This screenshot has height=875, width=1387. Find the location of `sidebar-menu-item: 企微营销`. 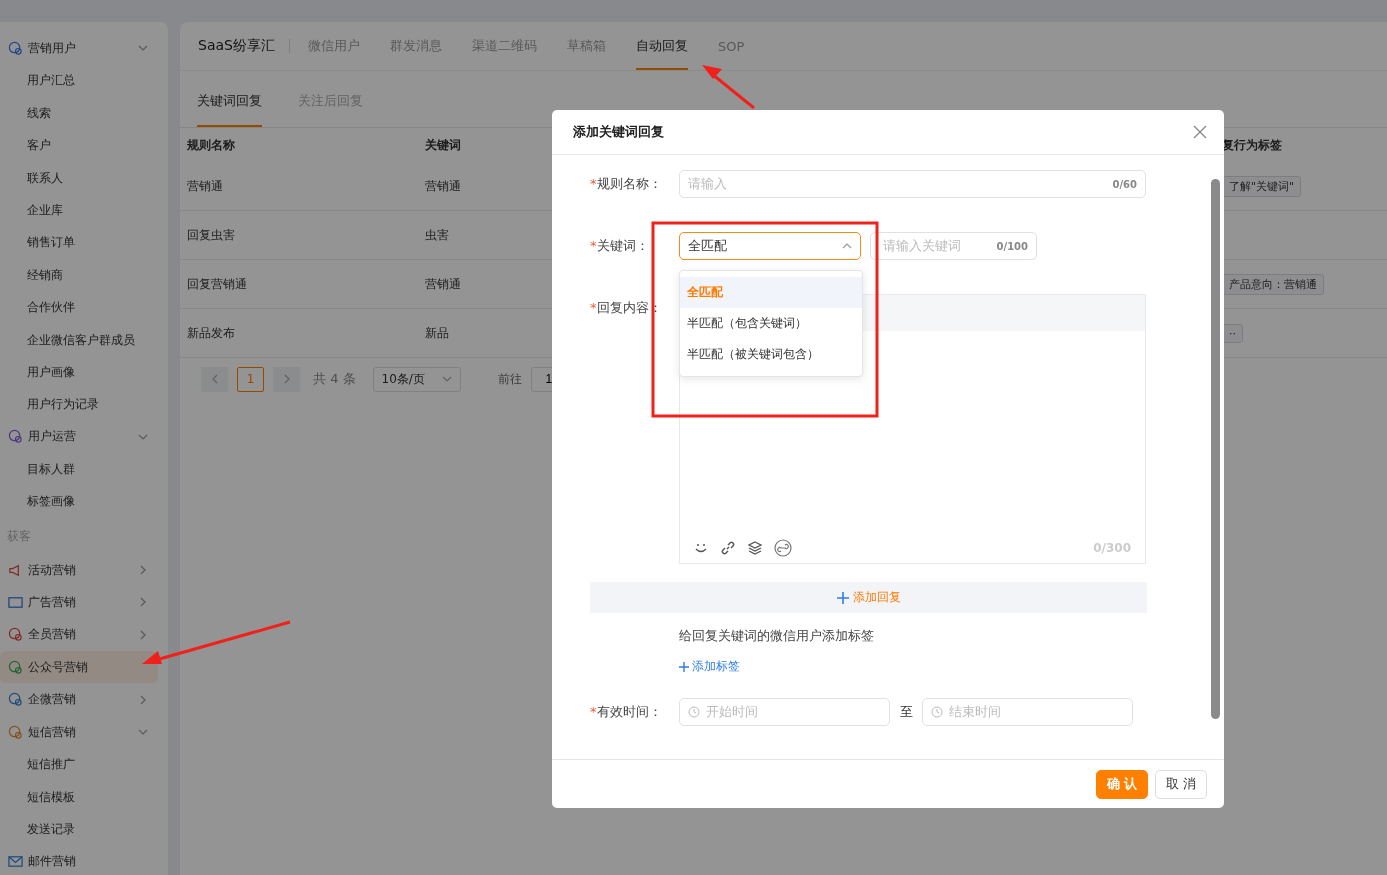

sidebar-menu-item: 企微营销 is located at coordinates (84, 699).